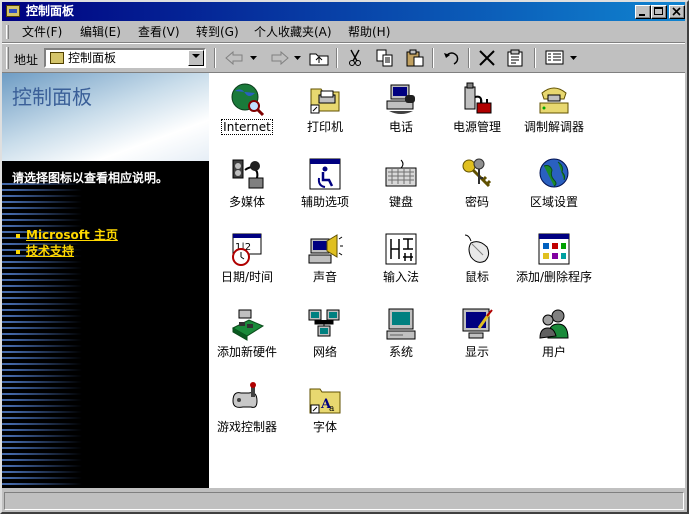  Describe the element at coordinates (159, 32) in the screenshot. I see `menu-view: 查看(V)` at that location.